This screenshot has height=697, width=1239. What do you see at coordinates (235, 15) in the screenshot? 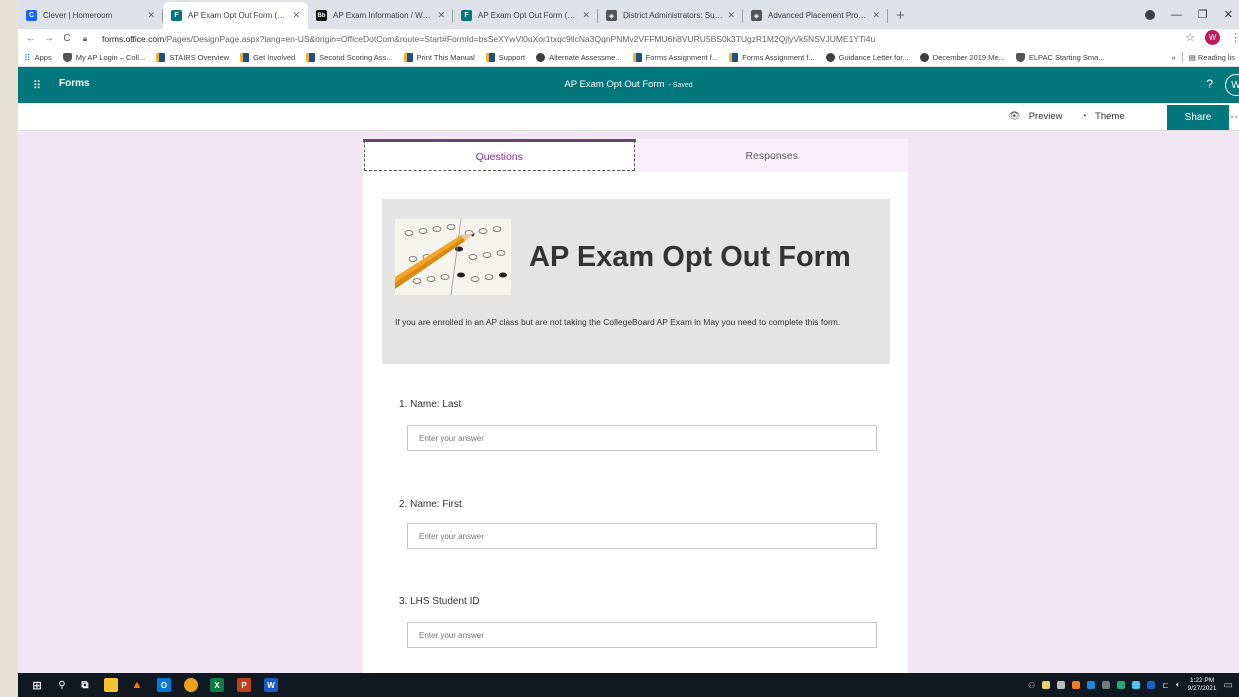
I see `browser-tab-active: F AP Exam Opt Out Form (Edit) M ✕` at bounding box center [235, 15].